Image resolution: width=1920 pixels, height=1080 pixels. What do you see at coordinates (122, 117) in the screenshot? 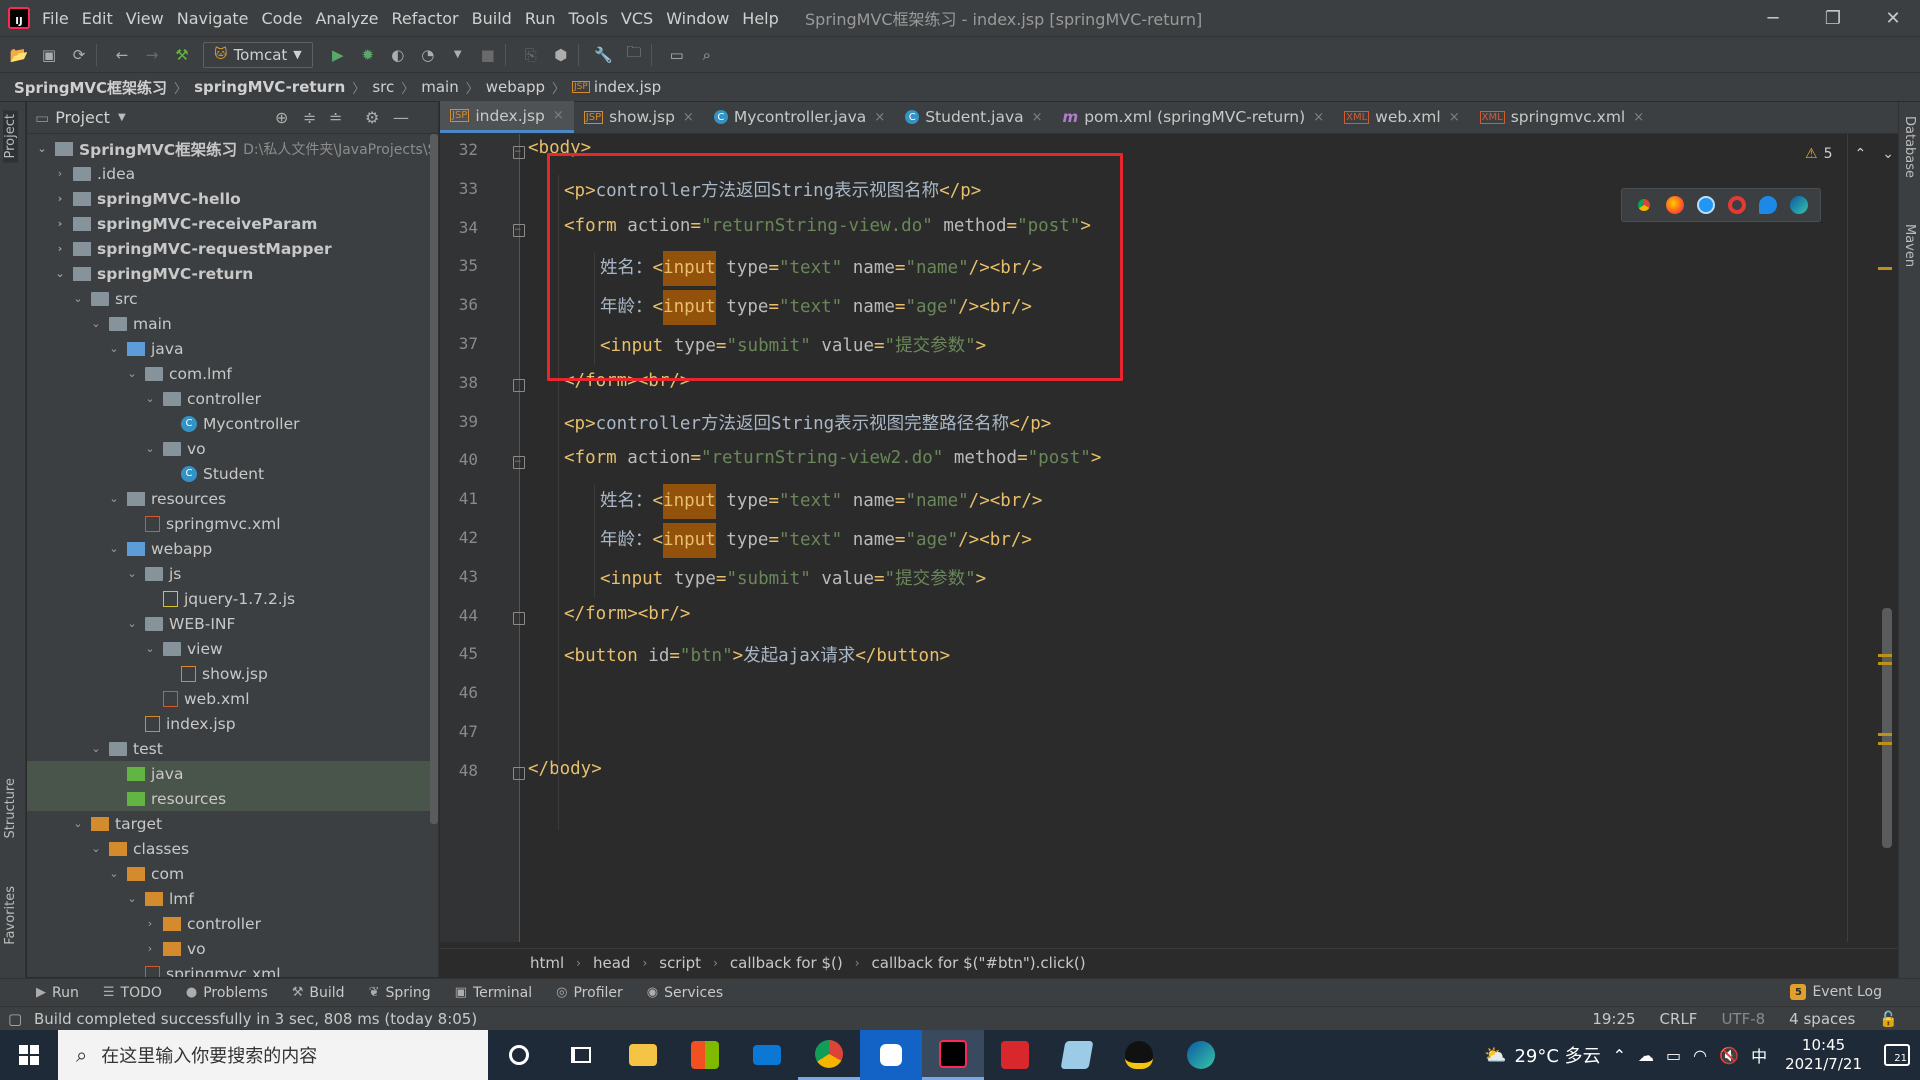
I see `chevron-down-icon: ▼` at bounding box center [122, 117].